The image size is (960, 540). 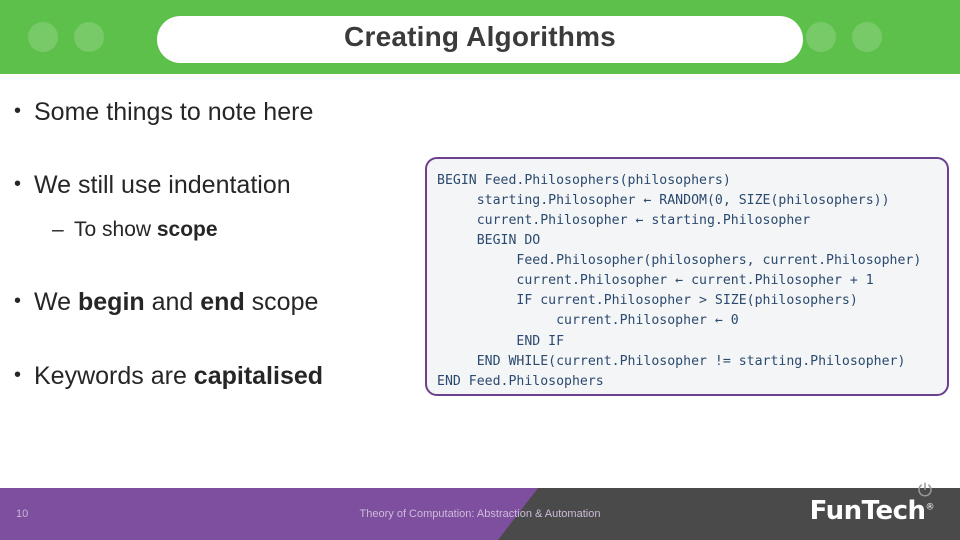 I want to click on list-item: • We begin and end scope, so click(x=214, y=302).